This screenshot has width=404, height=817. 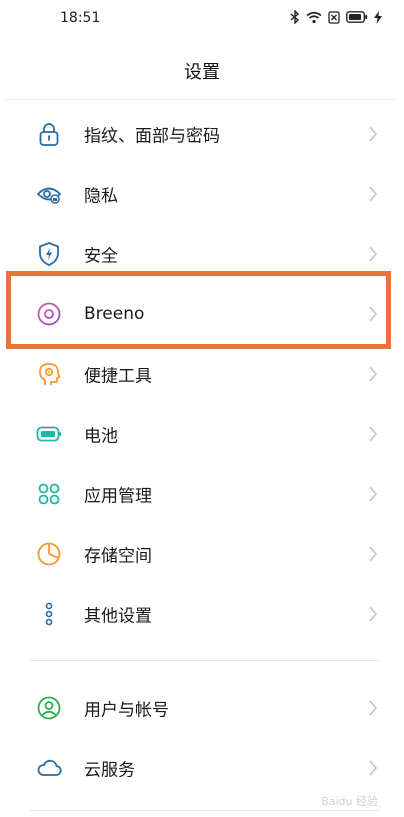 I want to click on status-icons, so click(x=336, y=17).